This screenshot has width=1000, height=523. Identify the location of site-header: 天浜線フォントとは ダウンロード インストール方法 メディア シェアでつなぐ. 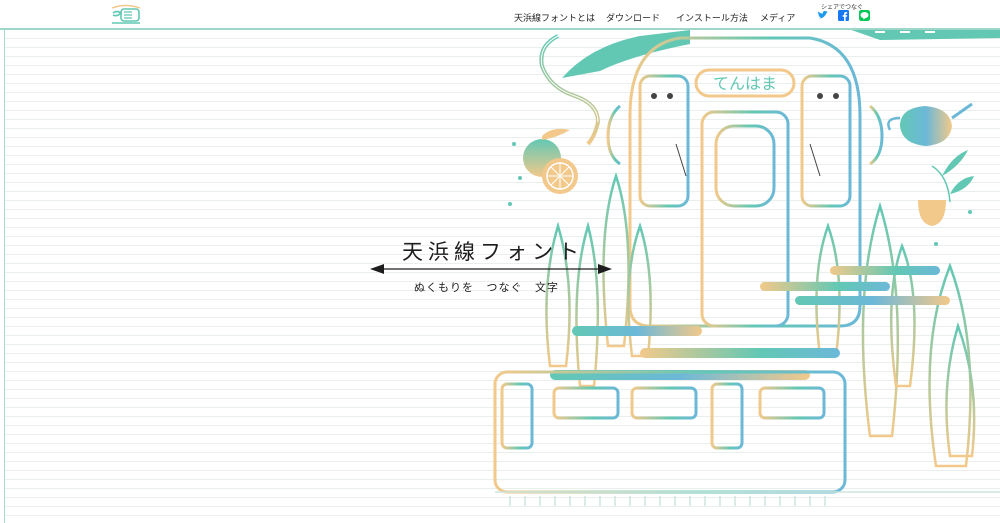
(500, 15).